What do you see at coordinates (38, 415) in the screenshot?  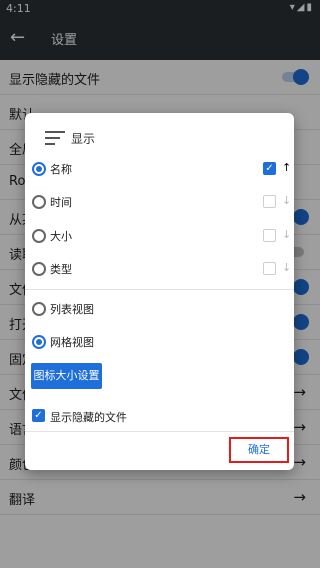 I see `show-hidden-checkbox: ✓` at bounding box center [38, 415].